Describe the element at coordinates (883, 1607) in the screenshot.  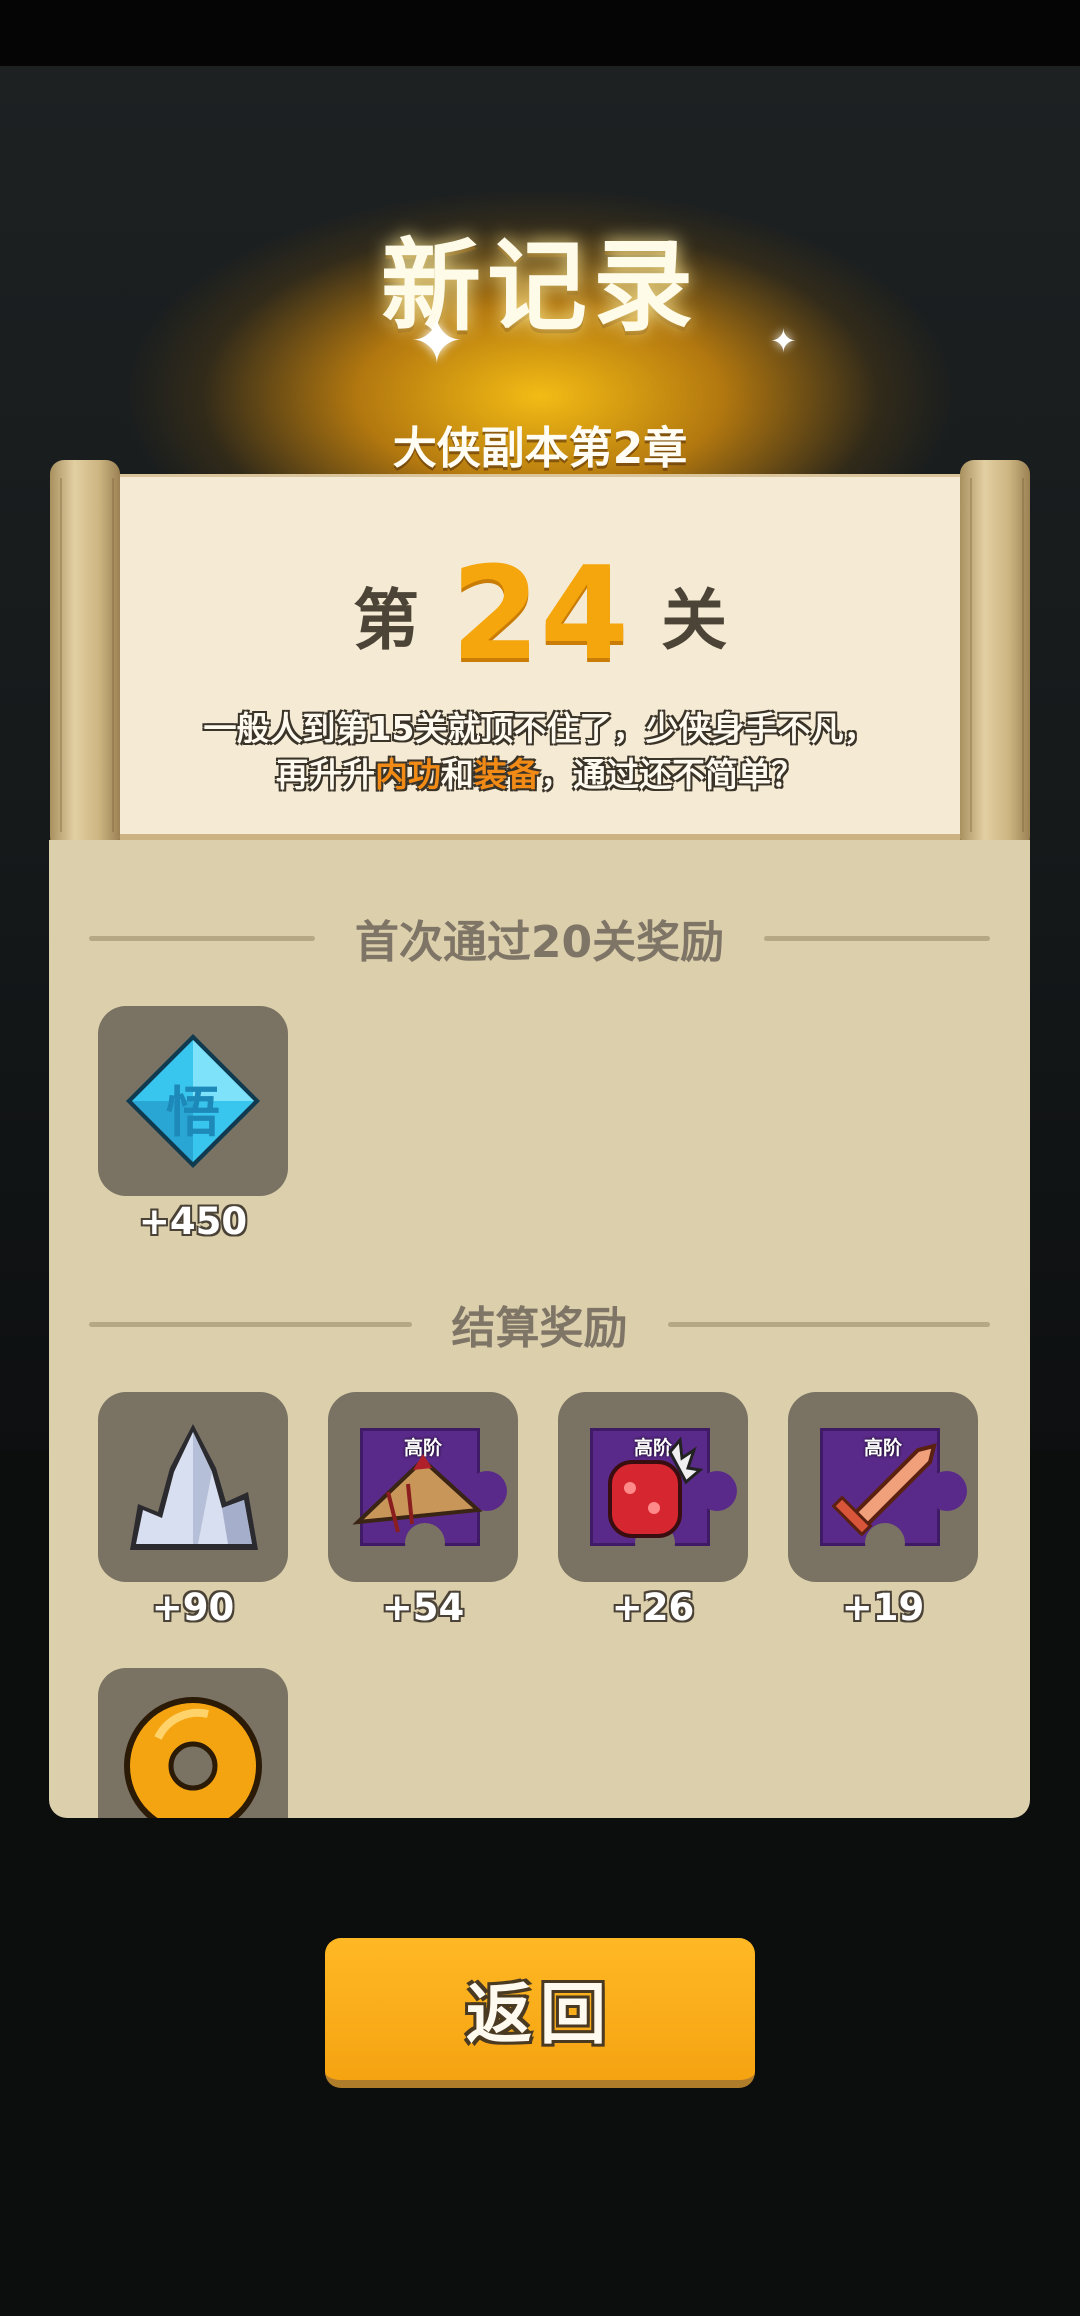
I see `reward-quantity: +19` at that location.